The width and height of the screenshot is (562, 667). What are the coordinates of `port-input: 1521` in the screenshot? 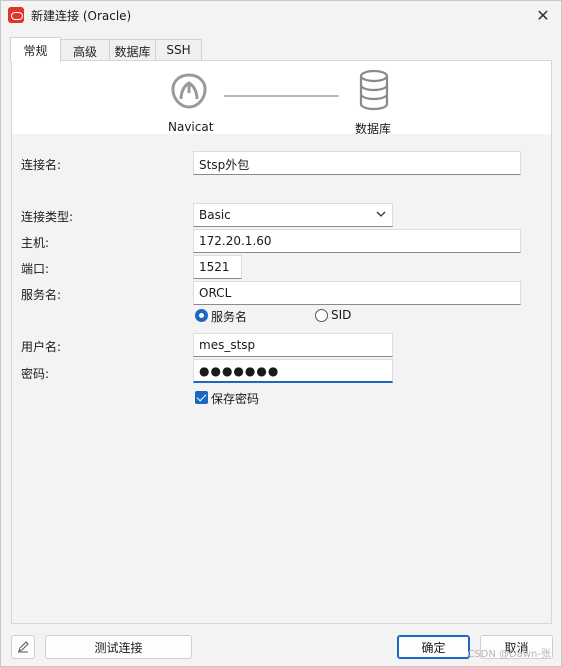 It's located at (217, 267).